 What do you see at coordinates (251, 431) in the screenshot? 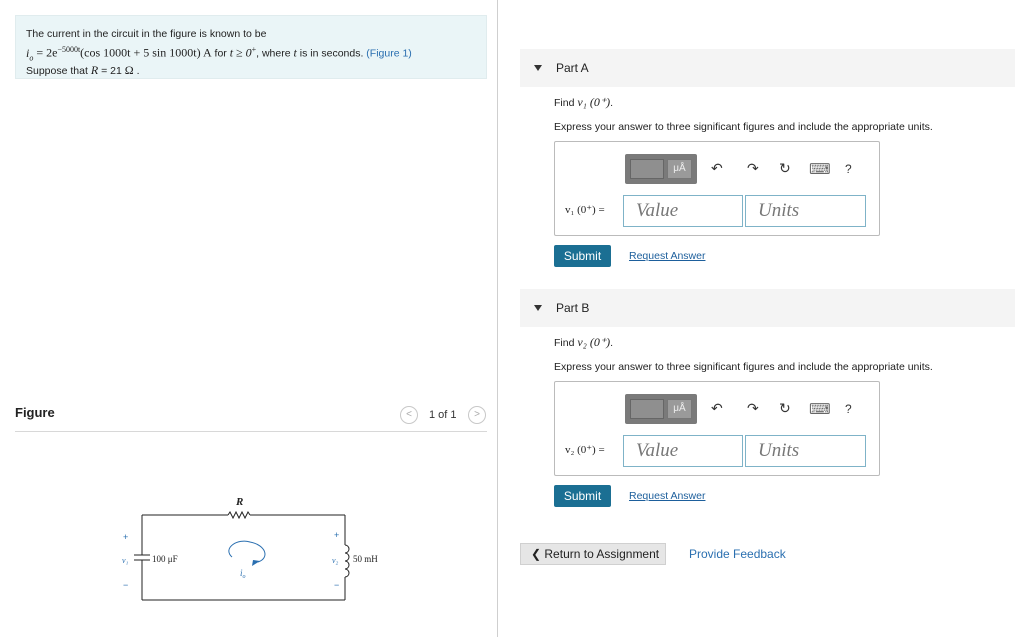
I see `figure-divider` at bounding box center [251, 431].